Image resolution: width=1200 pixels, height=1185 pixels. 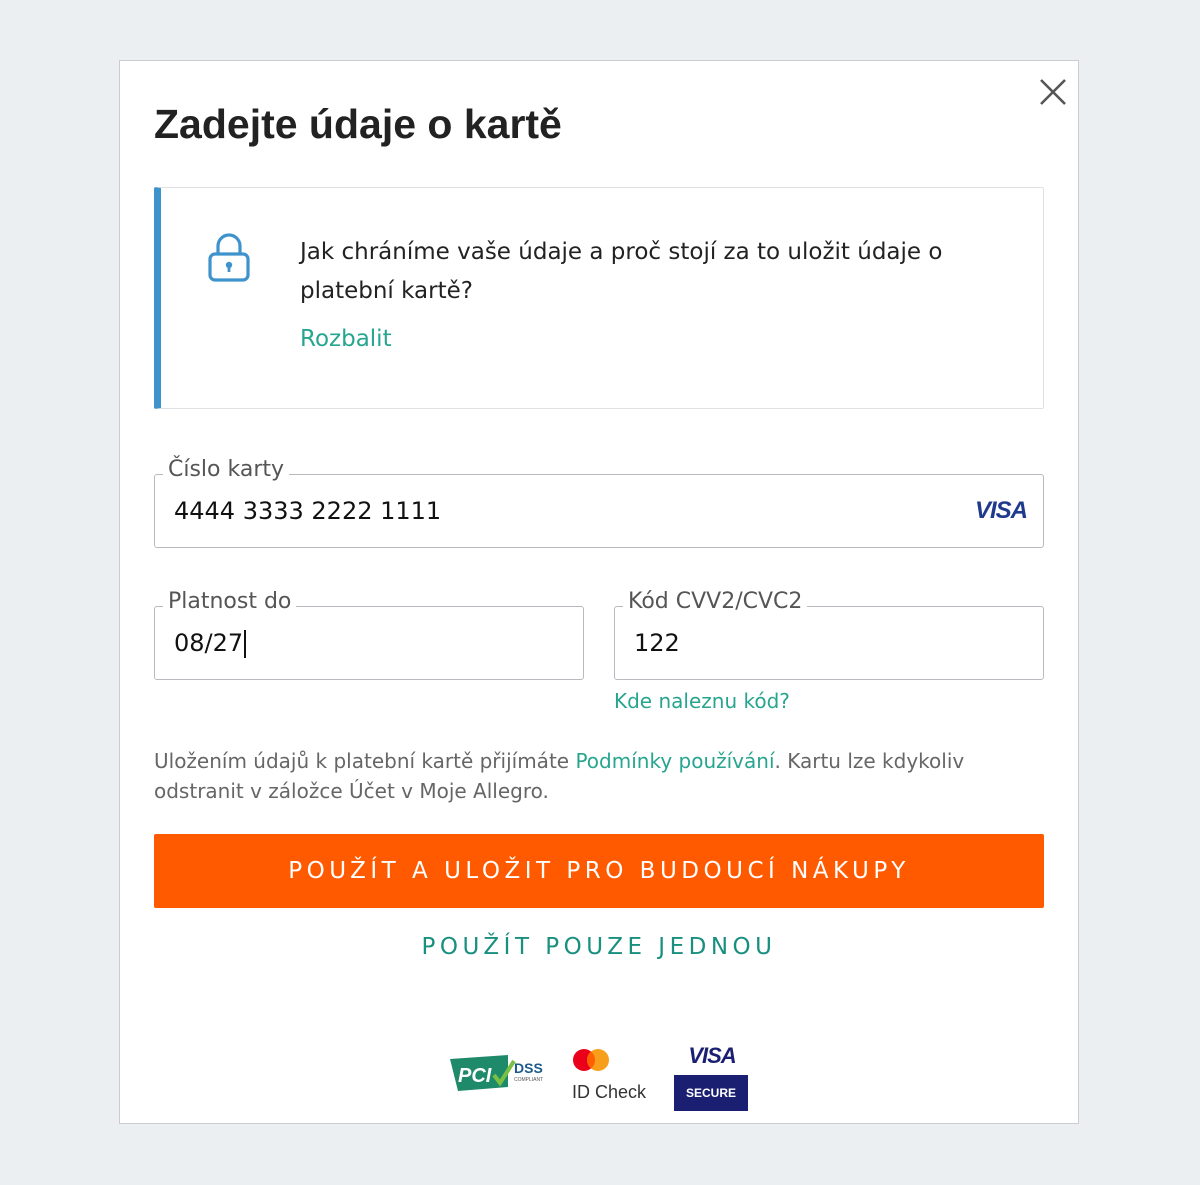 What do you see at coordinates (245, 644) in the screenshot?
I see `text-caret` at bounding box center [245, 644].